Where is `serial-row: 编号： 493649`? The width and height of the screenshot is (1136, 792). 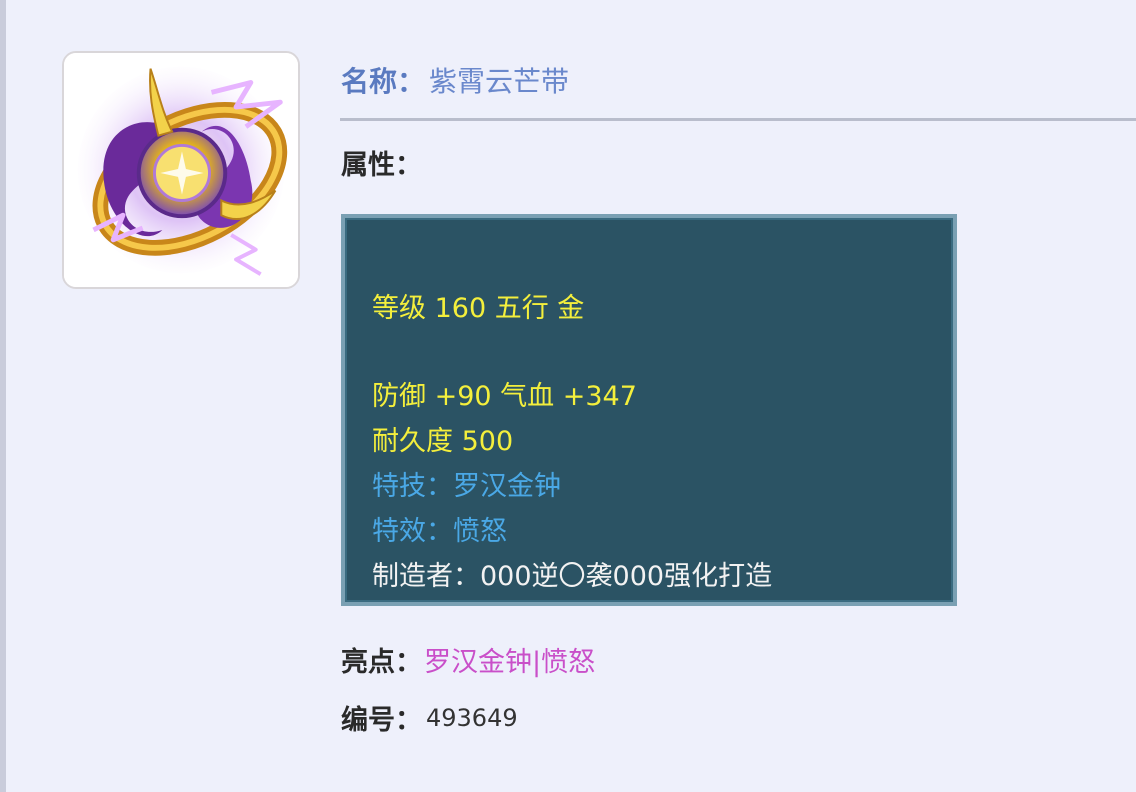
serial-row: 编号： 493649 is located at coordinates (429, 717).